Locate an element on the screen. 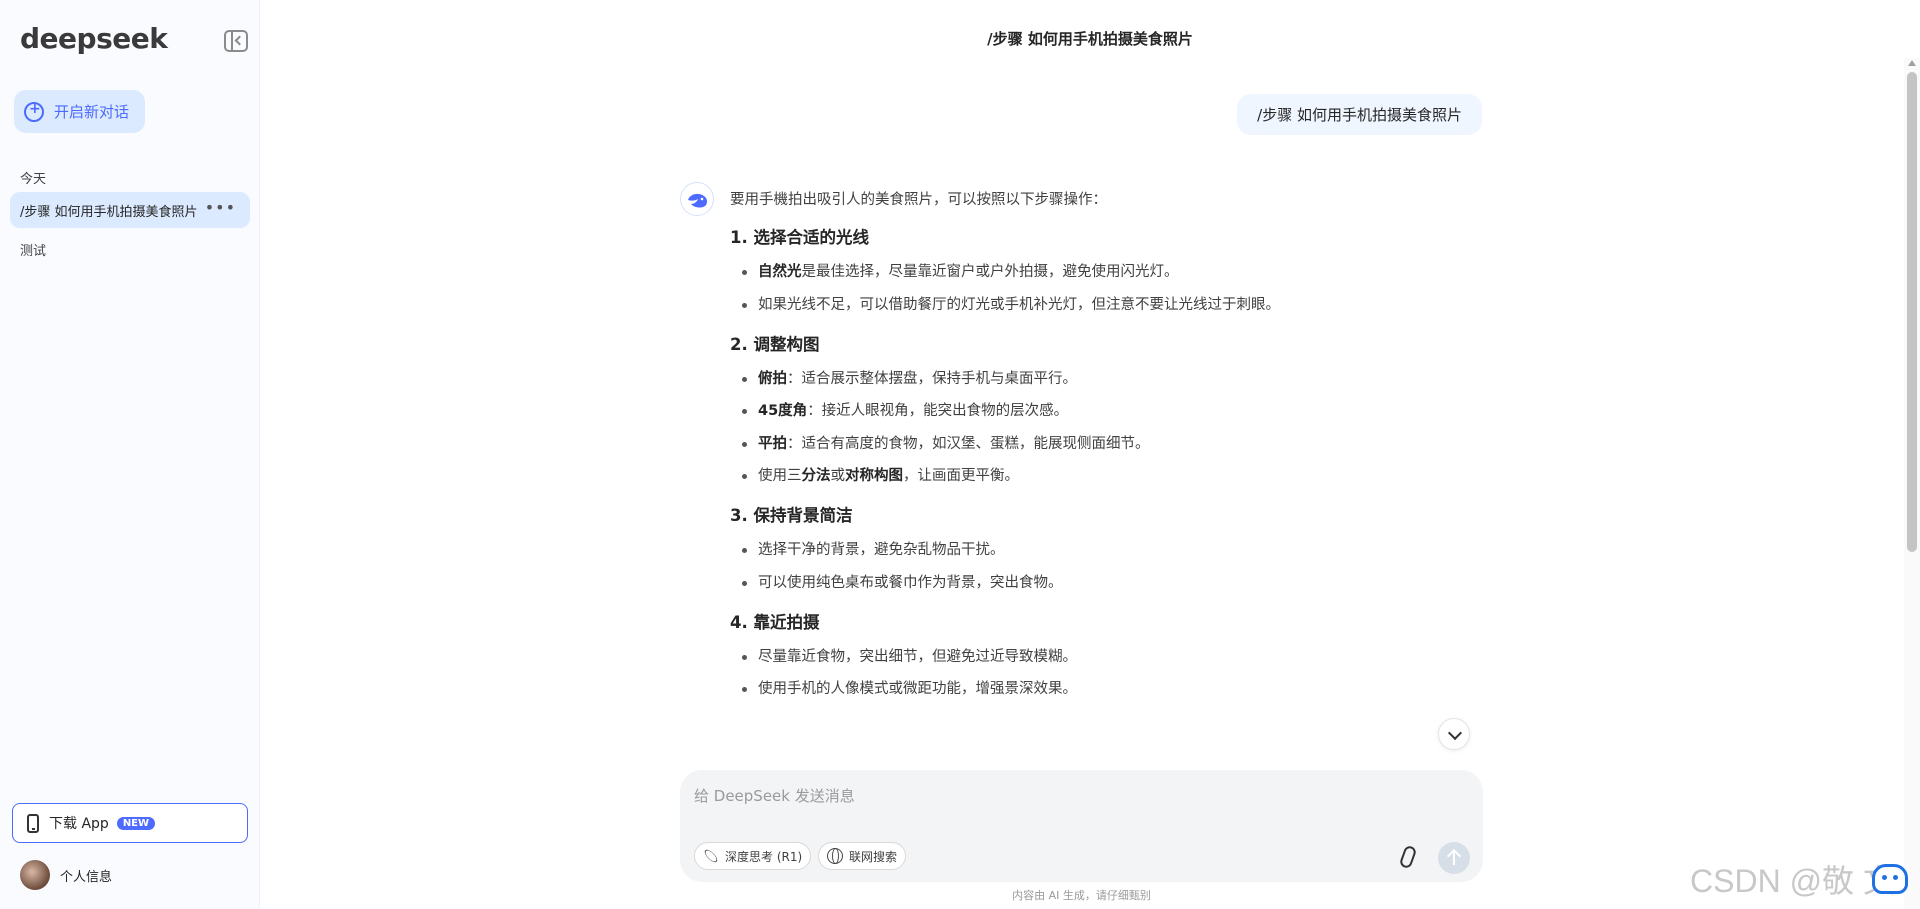 The image size is (1920, 909). new-chat-button: 开启新对话 is located at coordinates (79, 111).